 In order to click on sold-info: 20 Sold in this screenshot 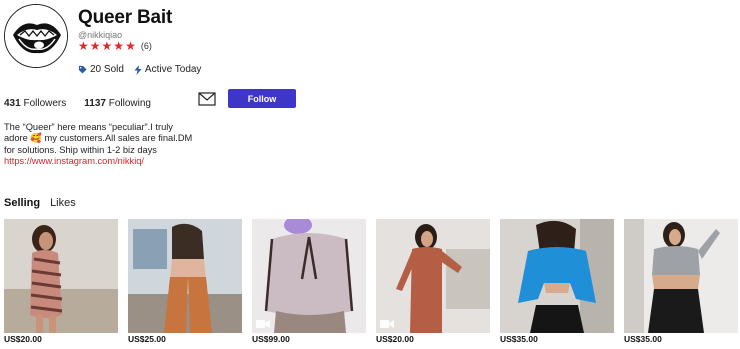, I will do `click(101, 69)`.